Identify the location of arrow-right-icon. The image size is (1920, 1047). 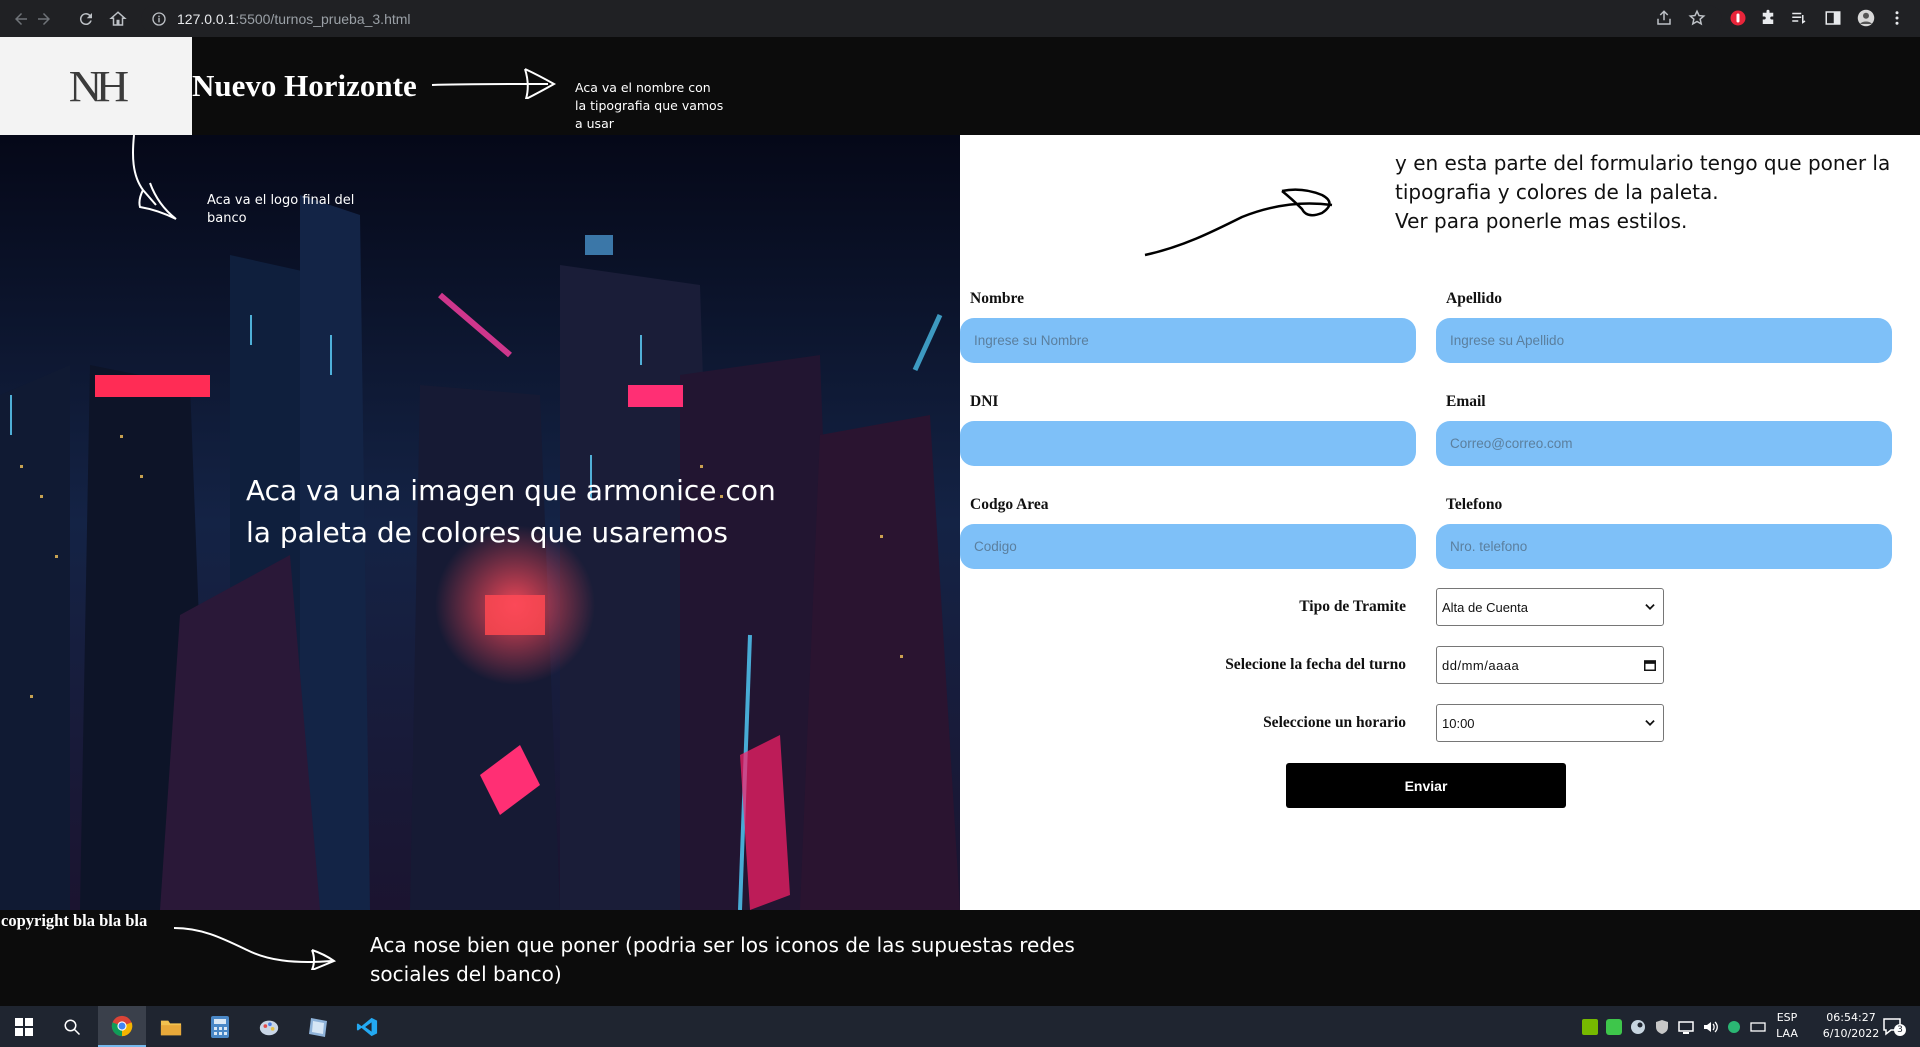
(44, 18).